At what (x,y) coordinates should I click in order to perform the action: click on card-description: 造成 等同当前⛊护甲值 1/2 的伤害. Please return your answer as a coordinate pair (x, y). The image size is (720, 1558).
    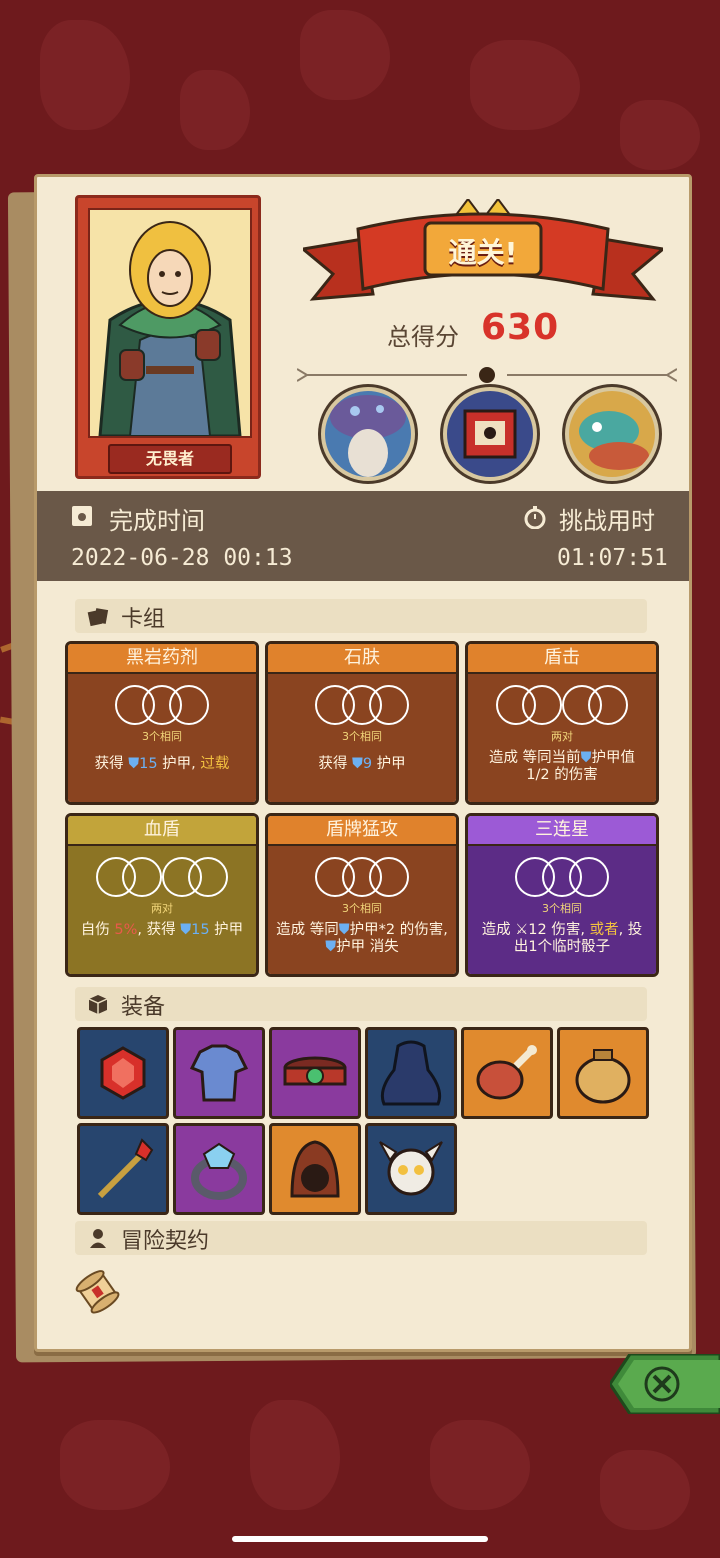
    Looking at the image, I should click on (562, 766).